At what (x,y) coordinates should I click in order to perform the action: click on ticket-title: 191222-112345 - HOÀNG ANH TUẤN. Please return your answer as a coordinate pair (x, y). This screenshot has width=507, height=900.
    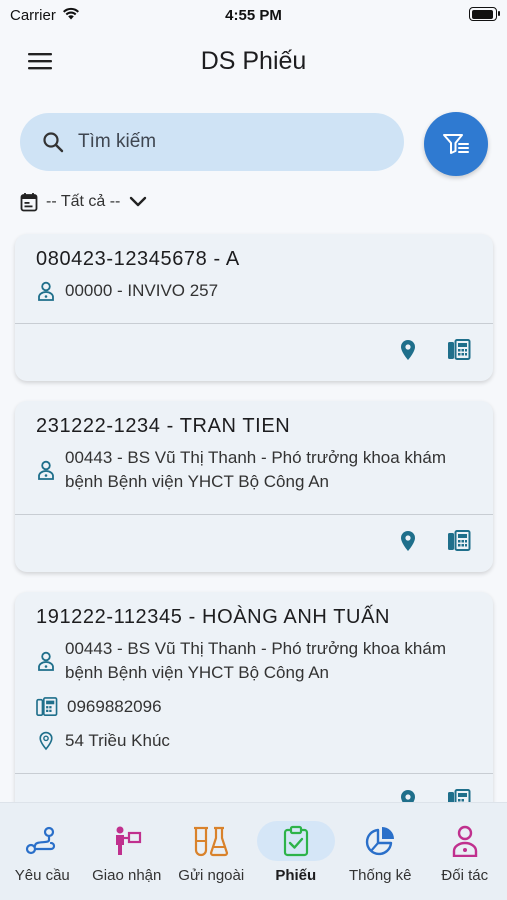
    Looking at the image, I should click on (213, 617).